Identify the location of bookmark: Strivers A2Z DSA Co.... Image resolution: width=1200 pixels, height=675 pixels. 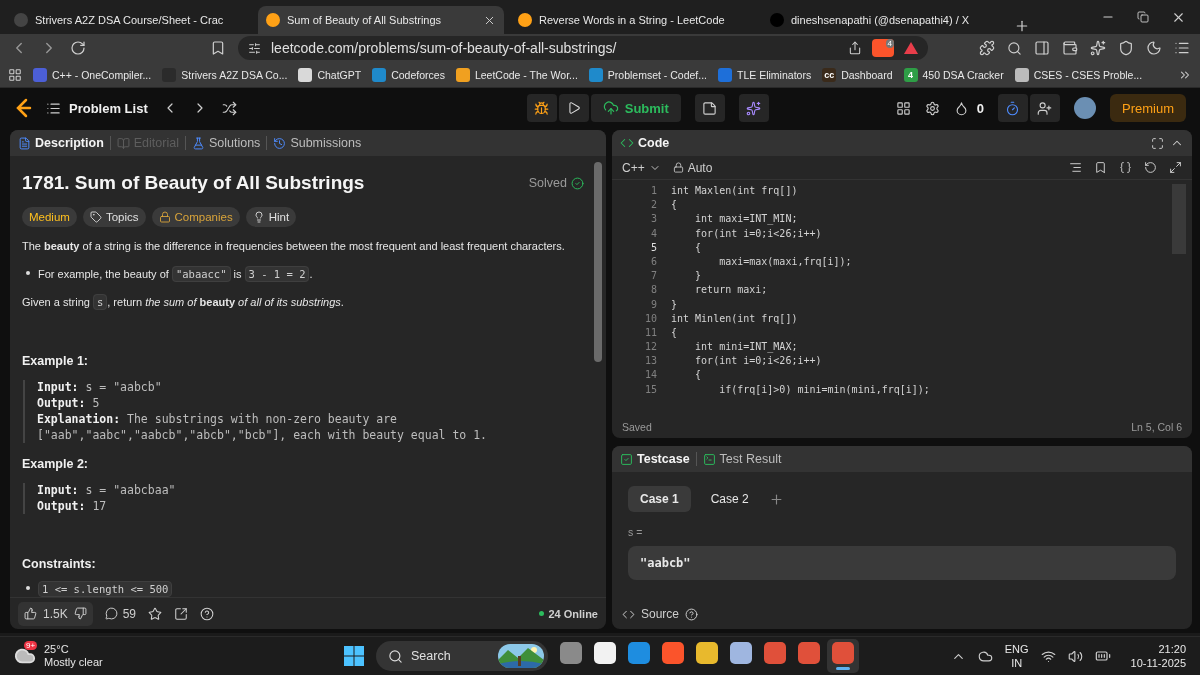
(225, 74).